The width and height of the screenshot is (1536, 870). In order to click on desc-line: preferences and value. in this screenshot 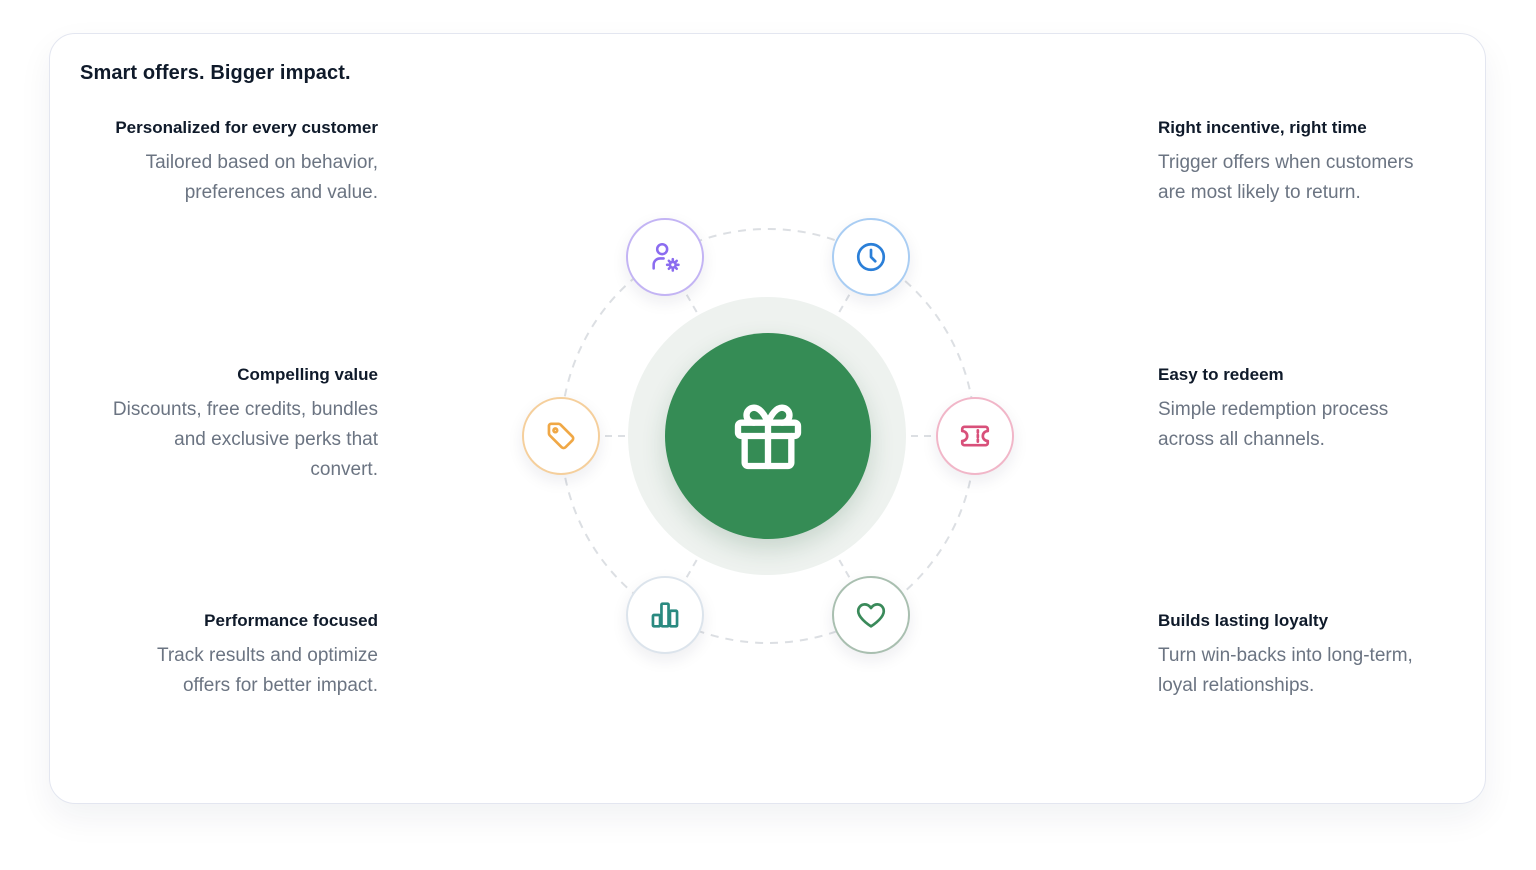, I will do `click(281, 192)`.